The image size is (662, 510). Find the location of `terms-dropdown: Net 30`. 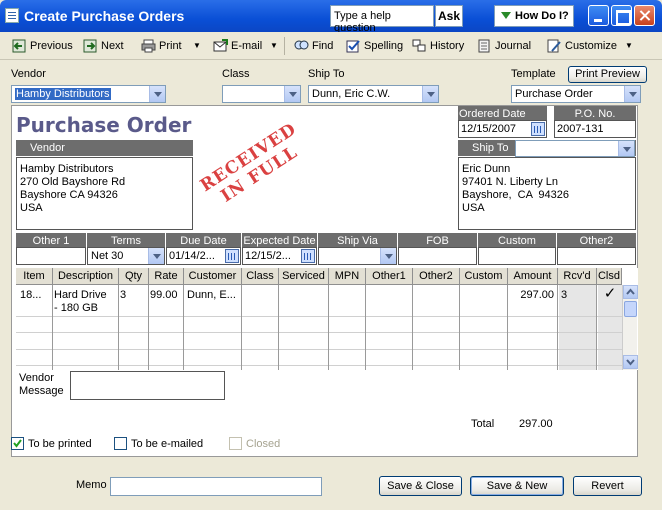

terms-dropdown: Net 30 is located at coordinates (126, 256).